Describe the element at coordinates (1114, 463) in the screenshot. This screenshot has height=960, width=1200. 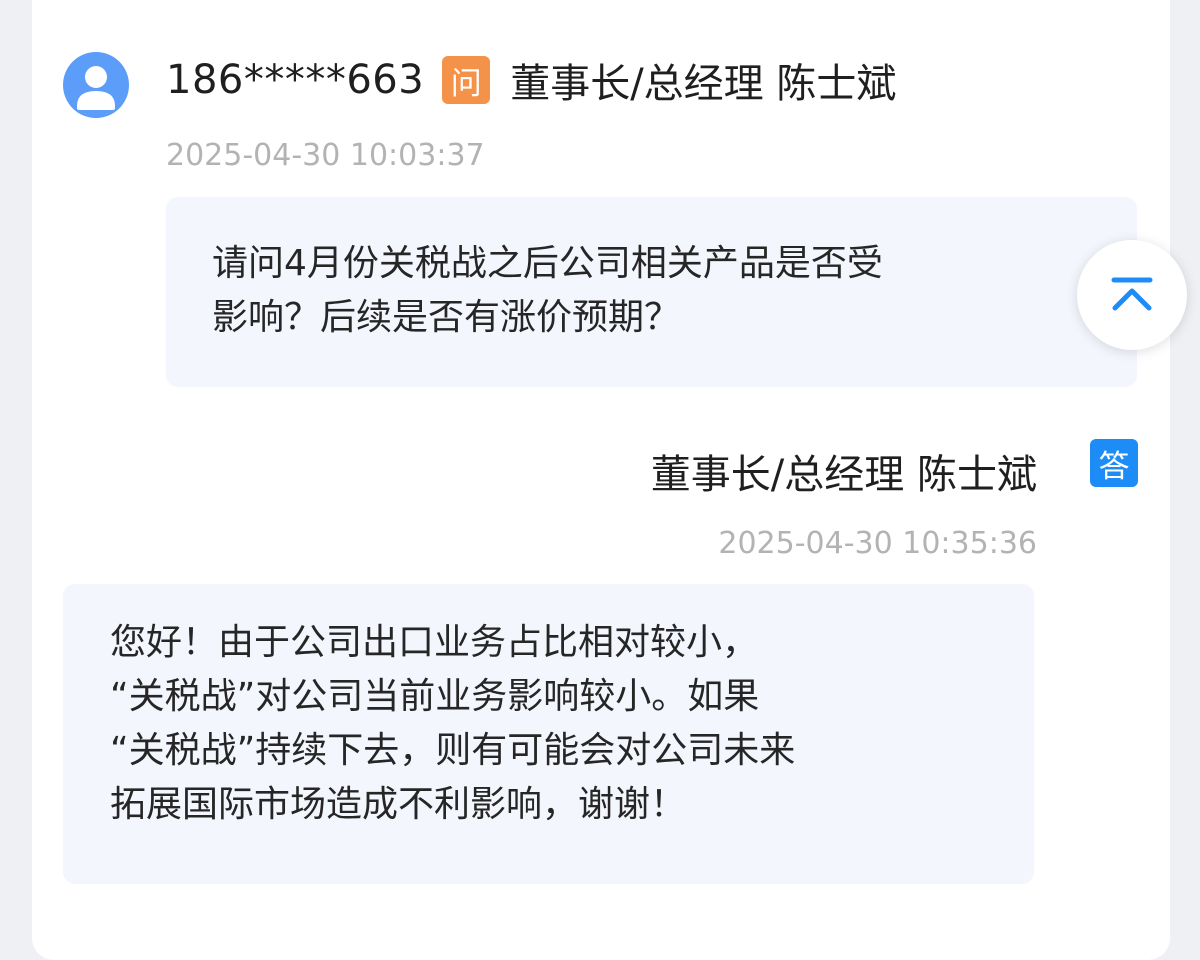
I see `answer-badge: 答` at that location.